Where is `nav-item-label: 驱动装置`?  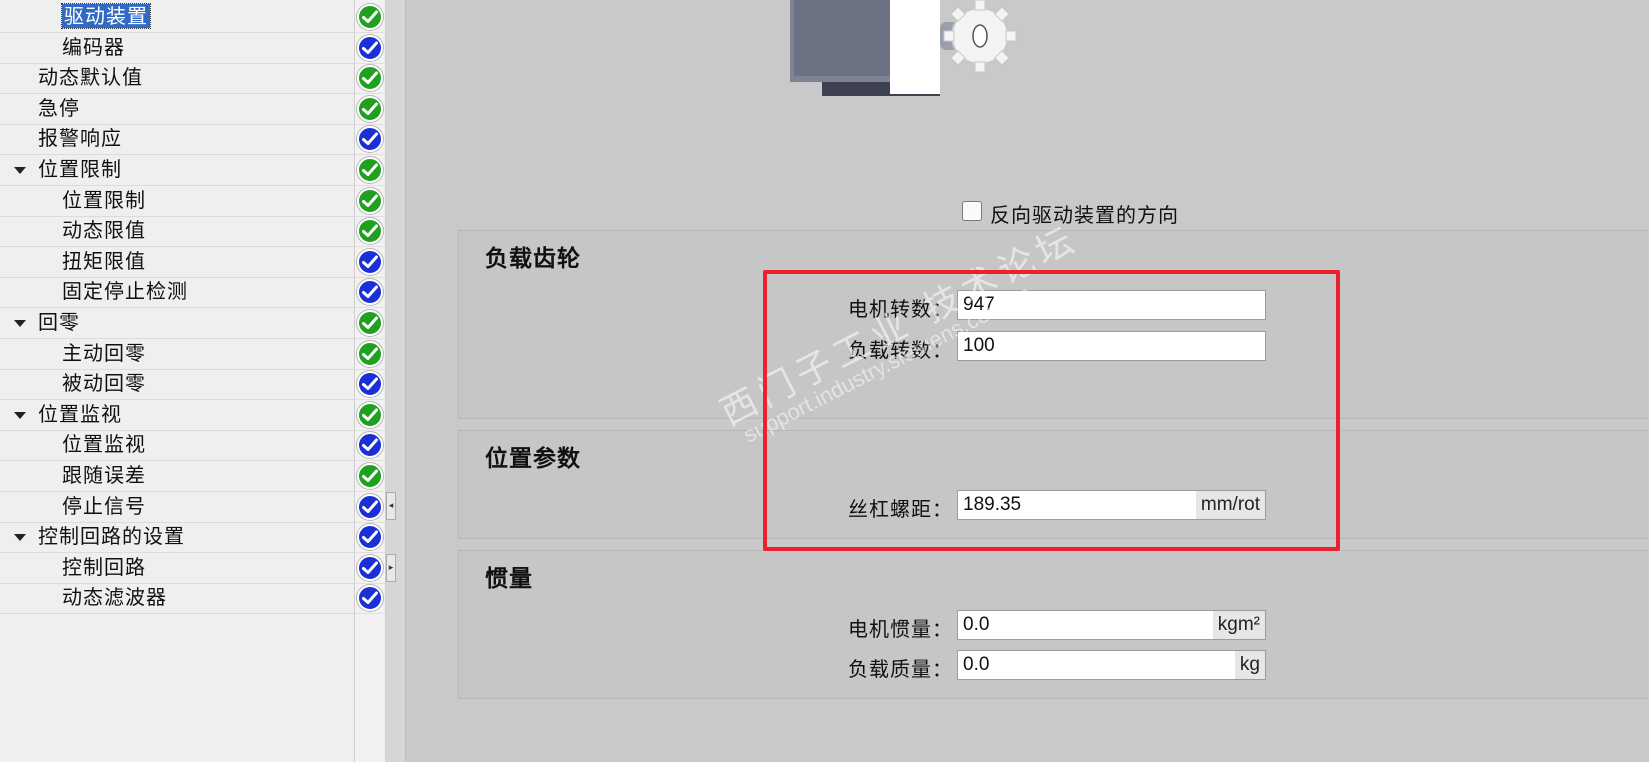
nav-item-label: 驱动装置 is located at coordinates (106, 16).